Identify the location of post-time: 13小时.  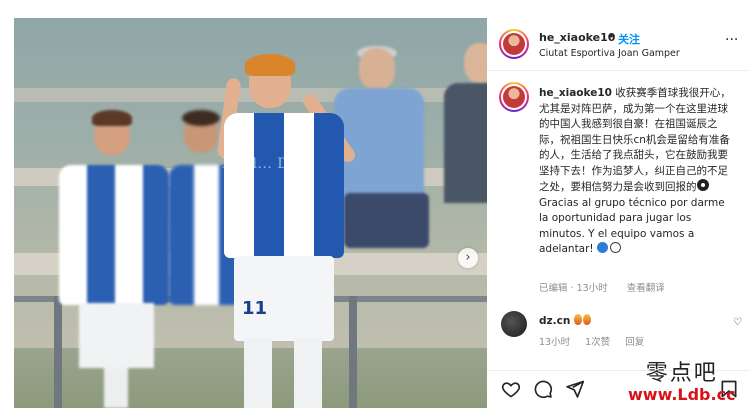
(592, 288).